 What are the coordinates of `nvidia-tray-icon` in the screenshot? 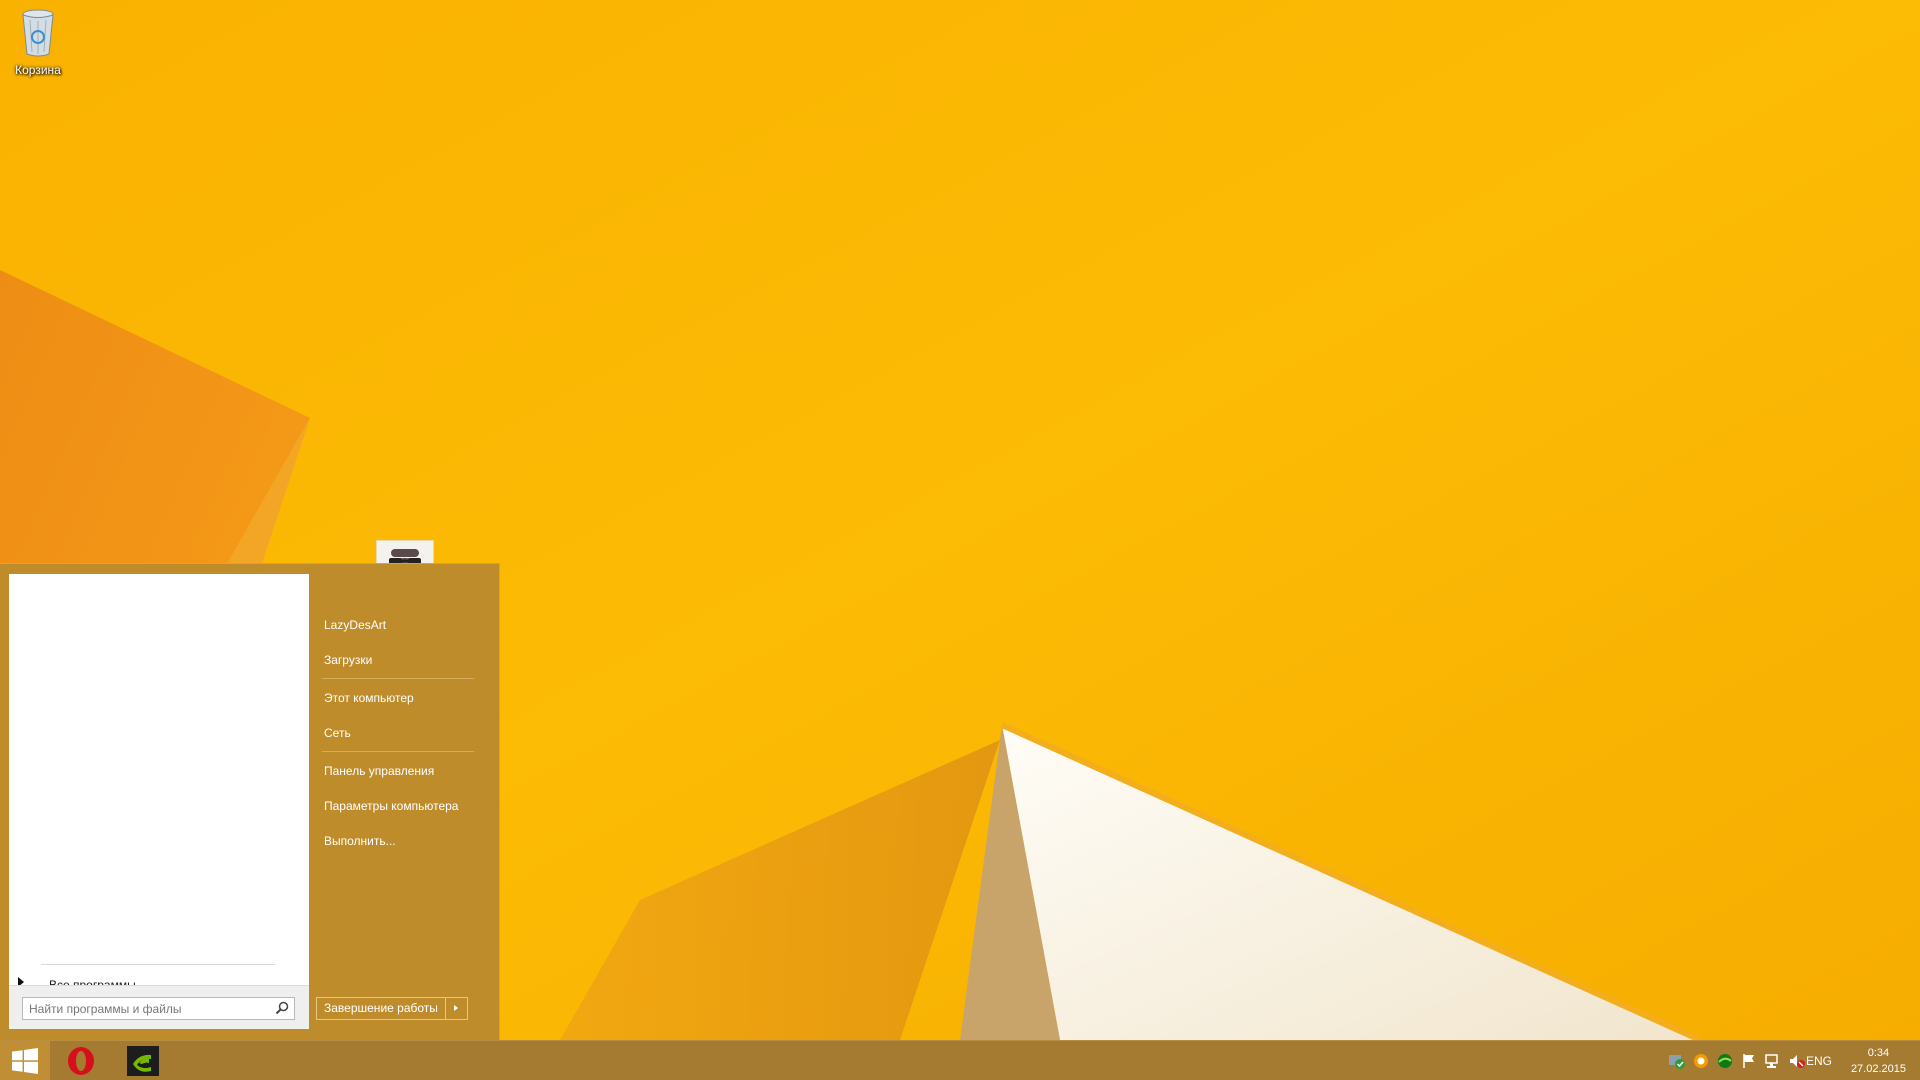 It's located at (1725, 1061).